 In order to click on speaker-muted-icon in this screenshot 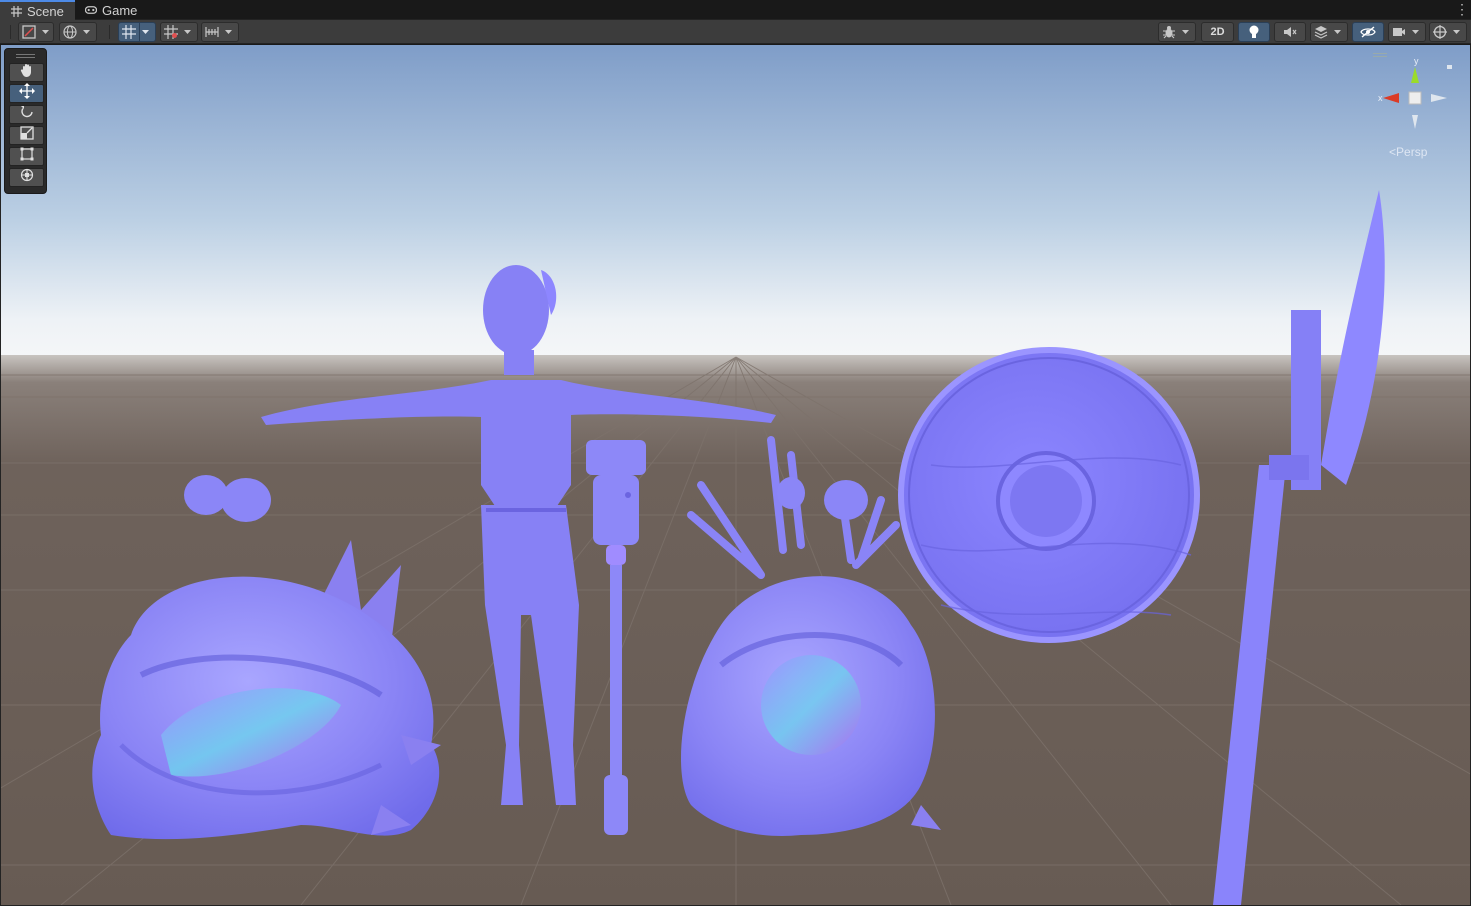, I will do `click(1290, 32)`.